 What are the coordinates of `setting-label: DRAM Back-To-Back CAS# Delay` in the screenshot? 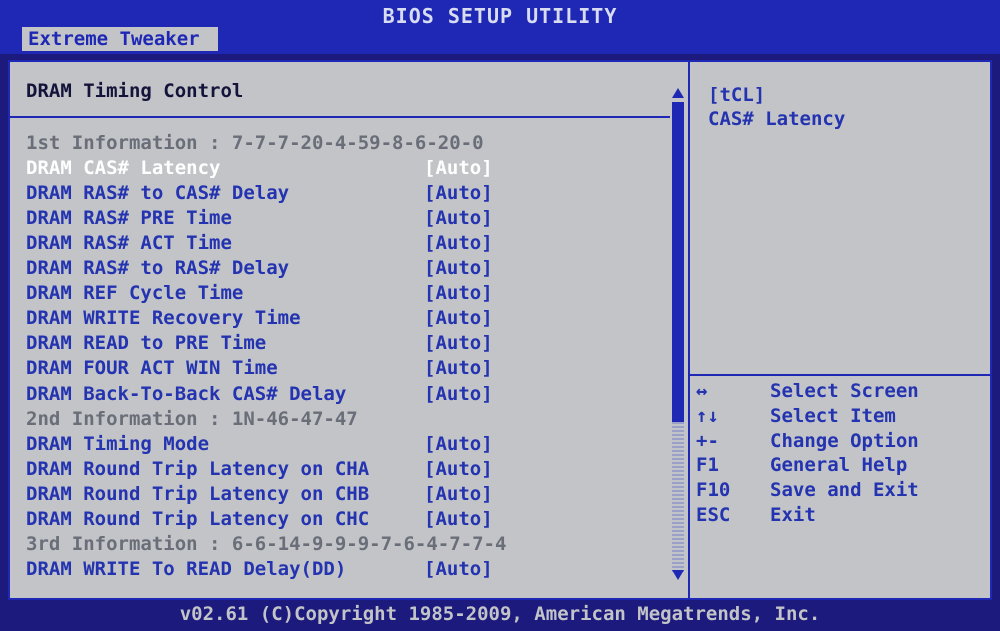 It's located at (186, 393).